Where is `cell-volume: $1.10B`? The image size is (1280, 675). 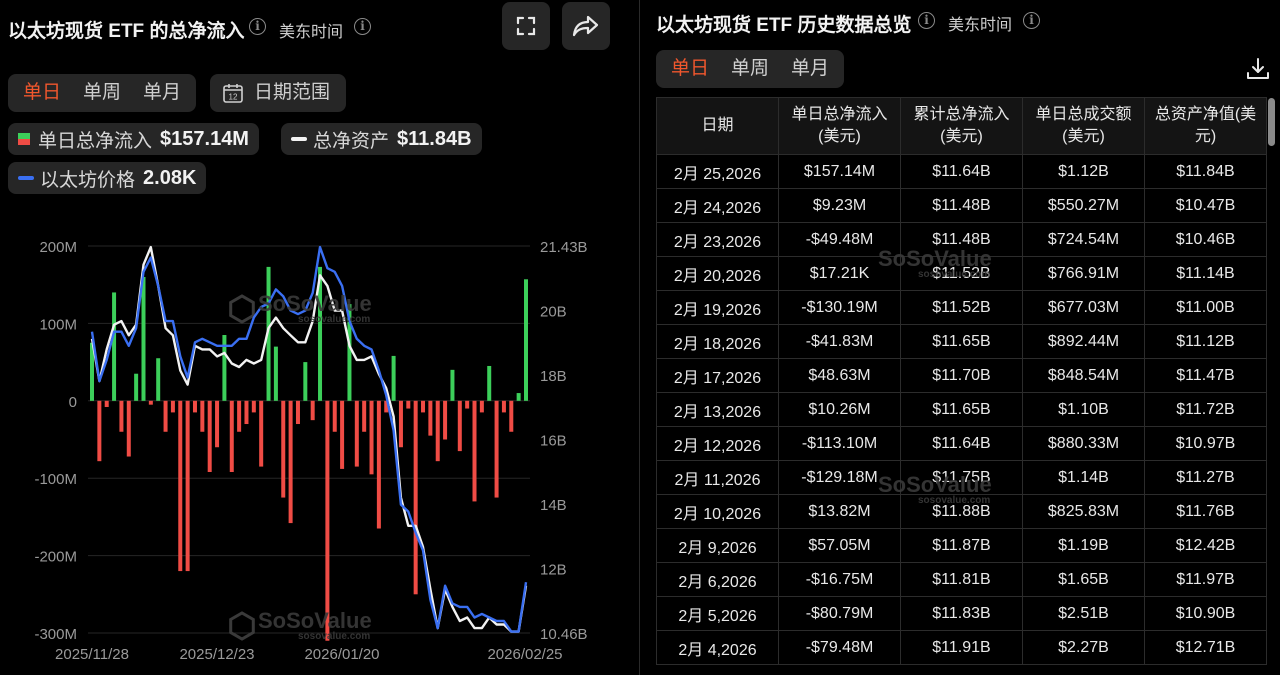
cell-volume: $1.10B is located at coordinates (1083, 409).